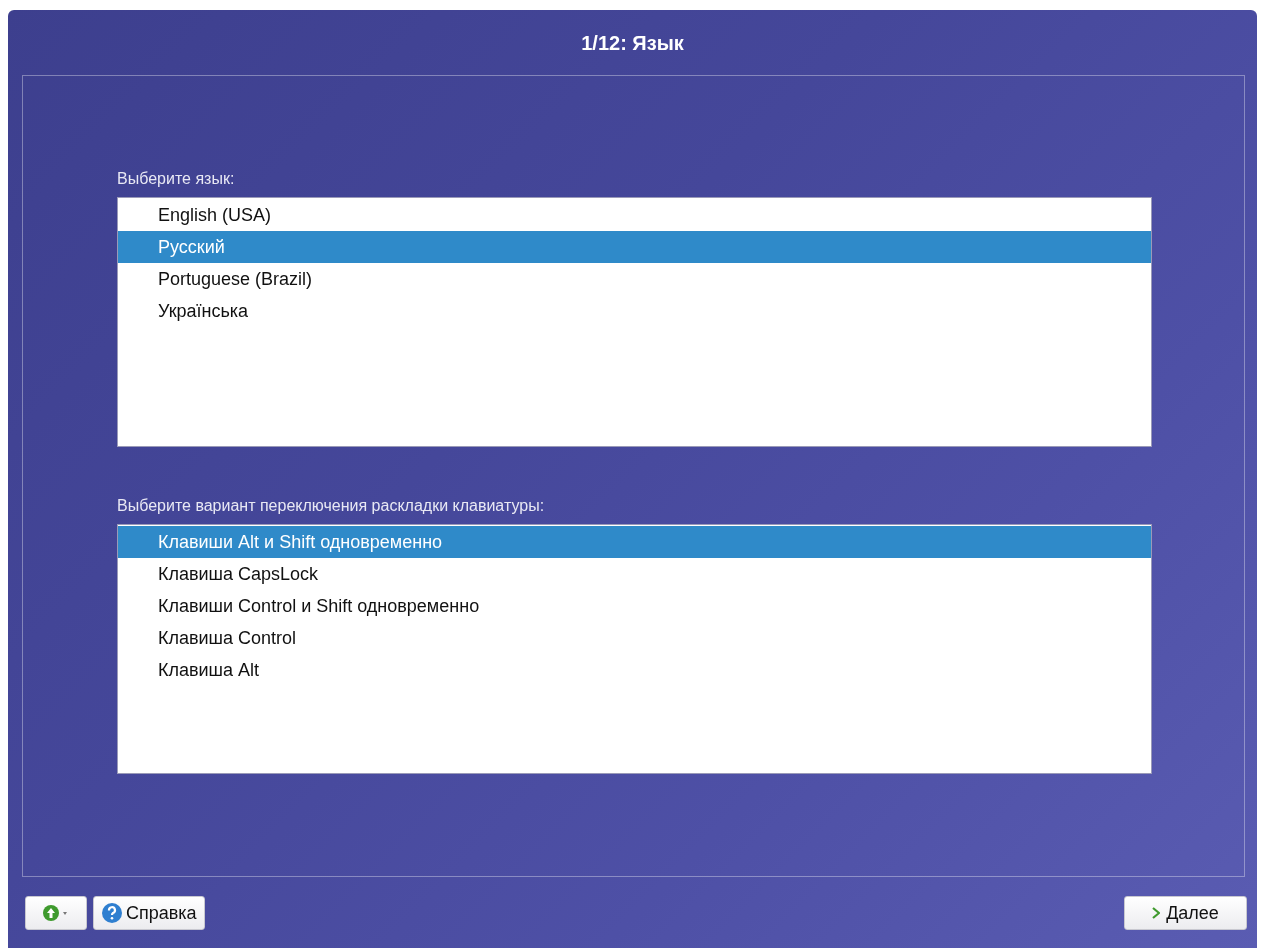 This screenshot has width=1263, height=948. I want to click on list-item: Клавиша CapsLock, so click(634, 574).